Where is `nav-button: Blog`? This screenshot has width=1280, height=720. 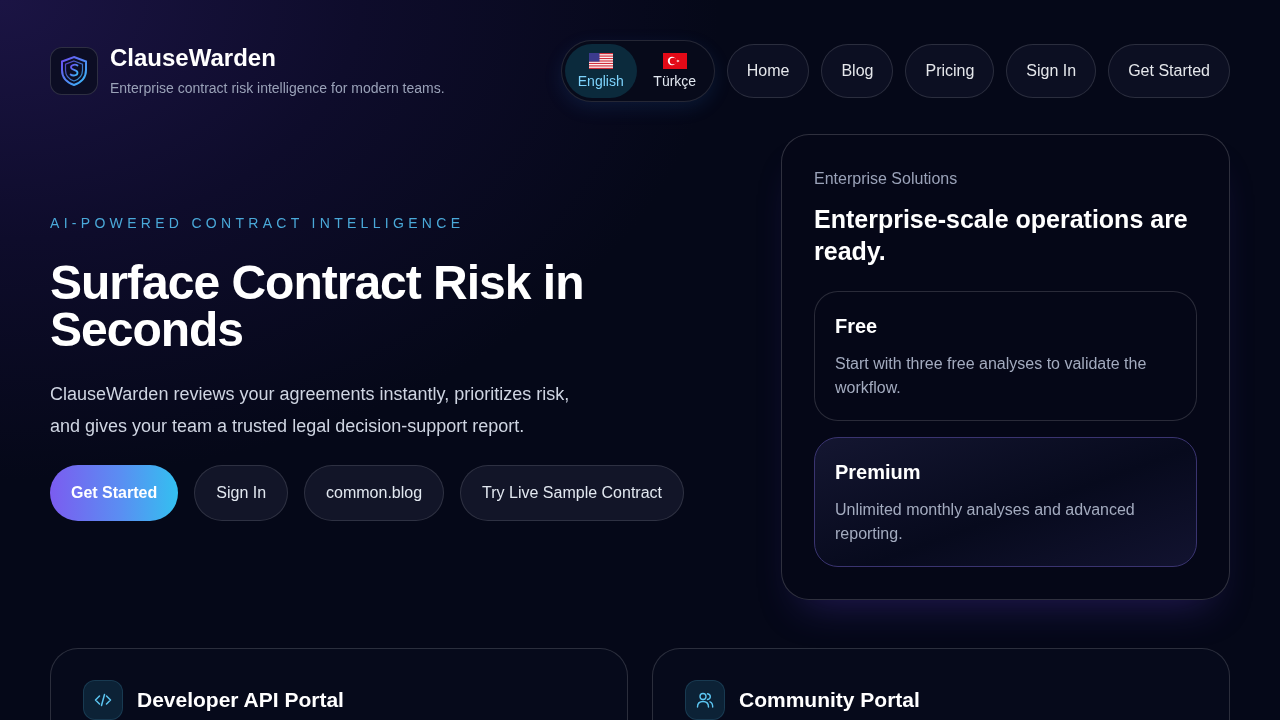 nav-button: Blog is located at coordinates (857, 71).